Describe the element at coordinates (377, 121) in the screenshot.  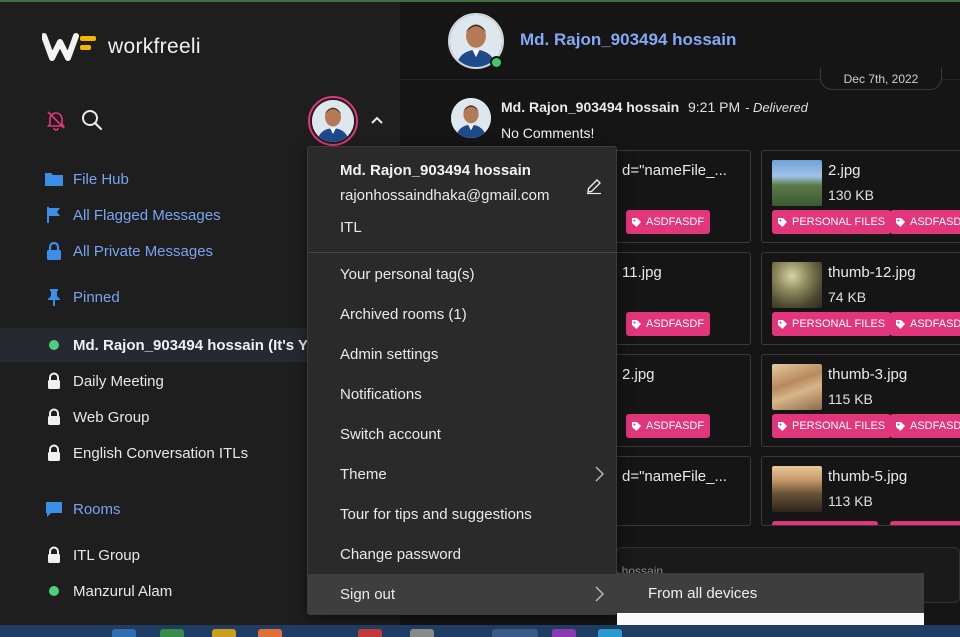
I see `chevron-up-icon` at that location.